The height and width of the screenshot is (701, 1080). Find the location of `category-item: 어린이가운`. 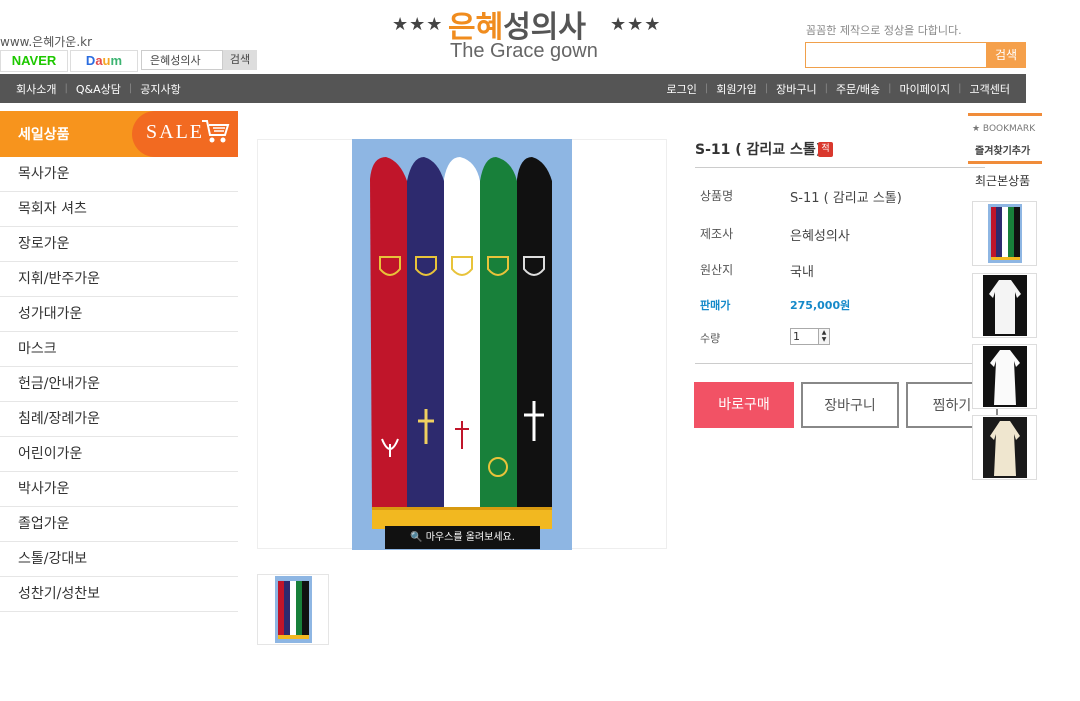

category-item: 어린이가운 is located at coordinates (119, 454).